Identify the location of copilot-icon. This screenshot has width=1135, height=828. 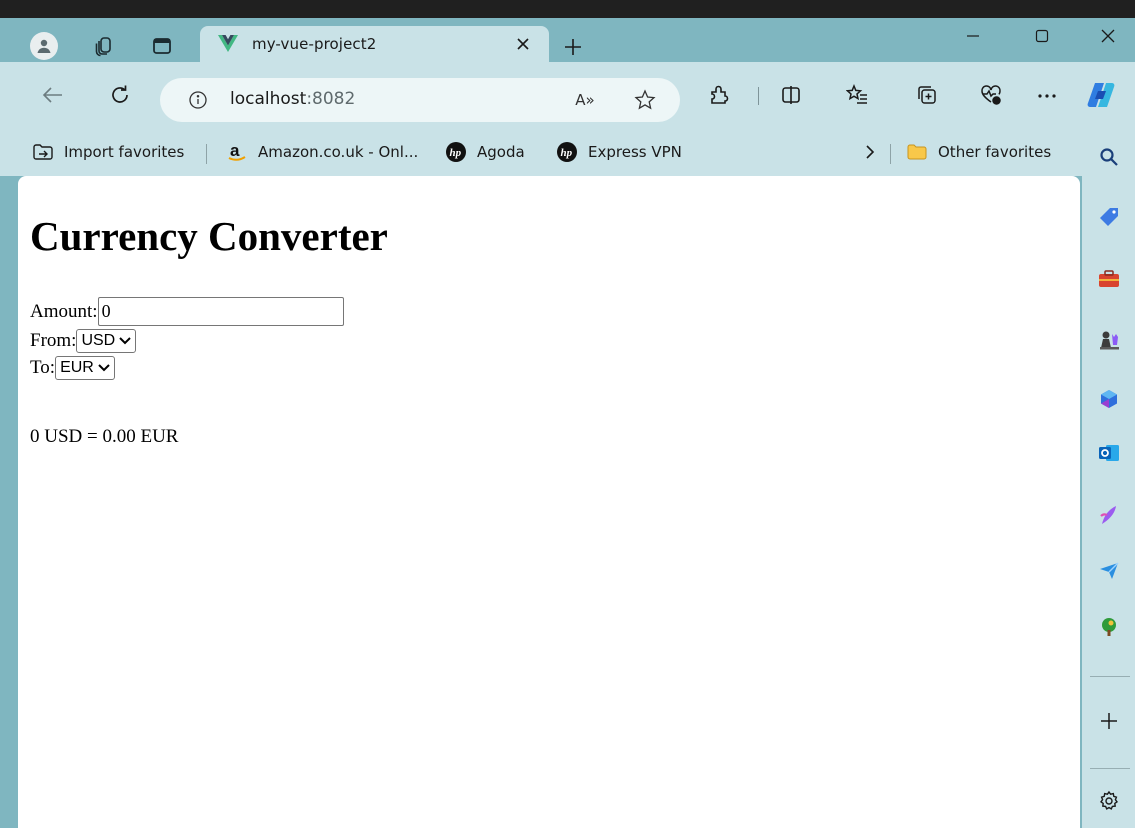
(1101, 95).